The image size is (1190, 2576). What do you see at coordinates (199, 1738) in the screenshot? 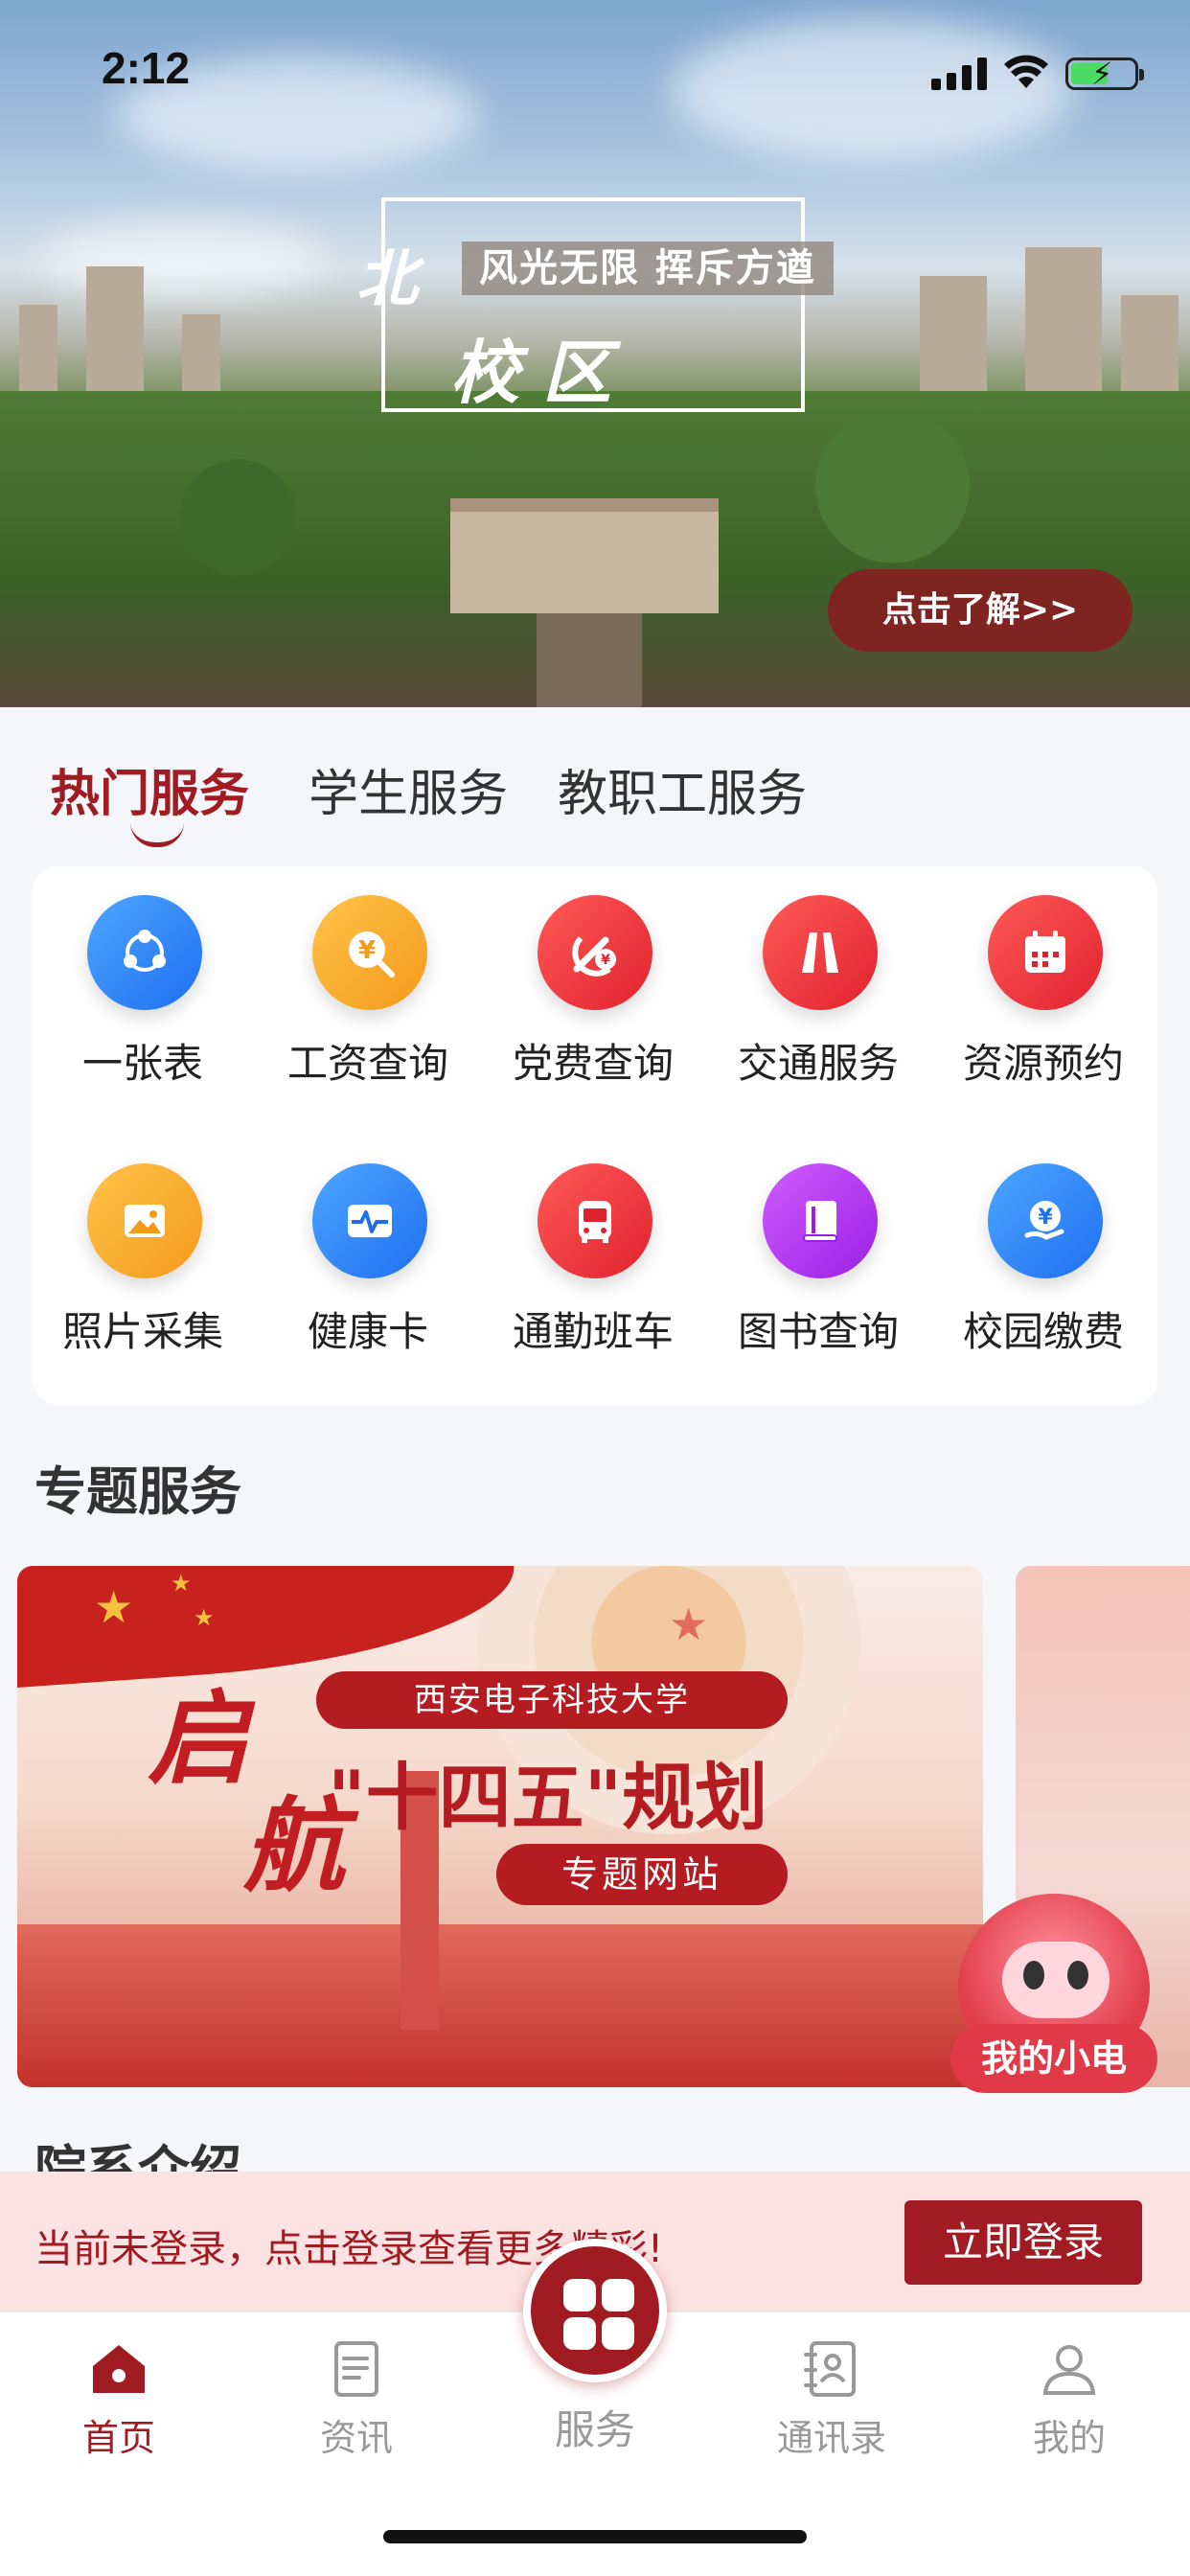
I see `banner-calligraphy-1: 启` at bounding box center [199, 1738].